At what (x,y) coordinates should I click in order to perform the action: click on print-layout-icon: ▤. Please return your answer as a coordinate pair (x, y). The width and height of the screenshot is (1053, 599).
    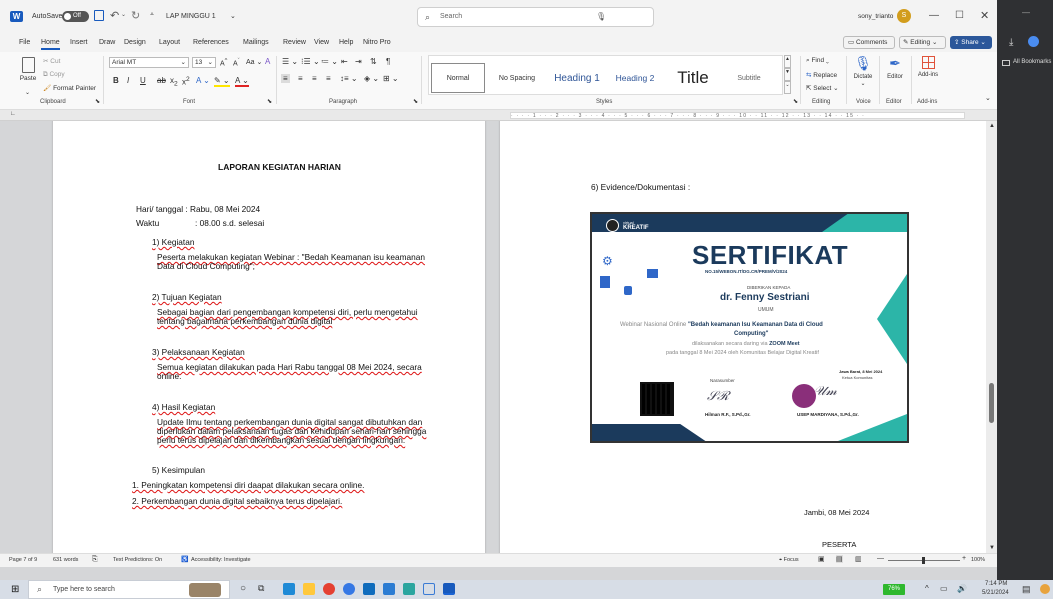
    Looking at the image, I should click on (839, 559).